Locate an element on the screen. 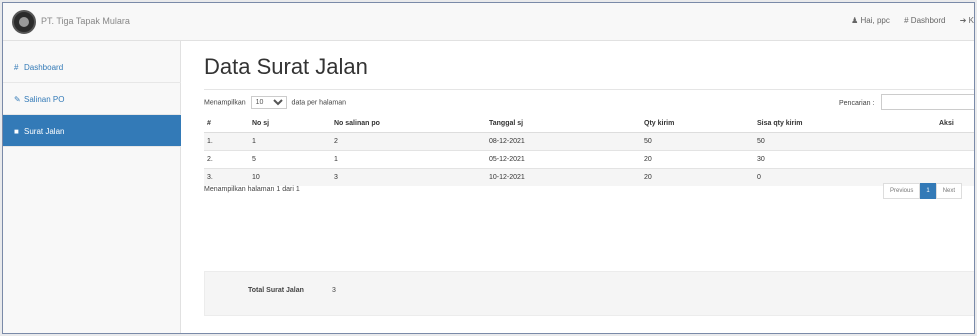 This screenshot has height=336, width=977. column-header-qty-kirim: Qty kirim is located at coordinates (697, 124).